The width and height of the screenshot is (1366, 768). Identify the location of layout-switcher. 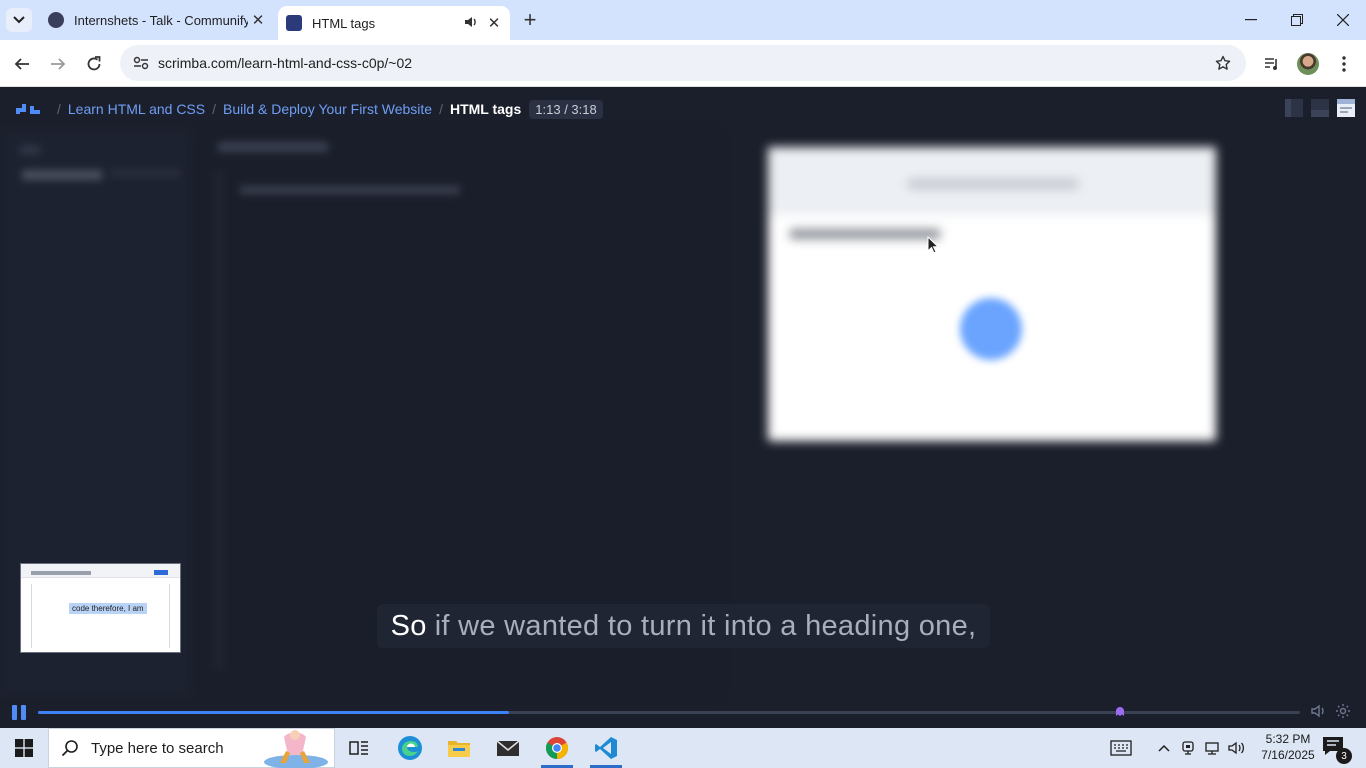
(1320, 108).